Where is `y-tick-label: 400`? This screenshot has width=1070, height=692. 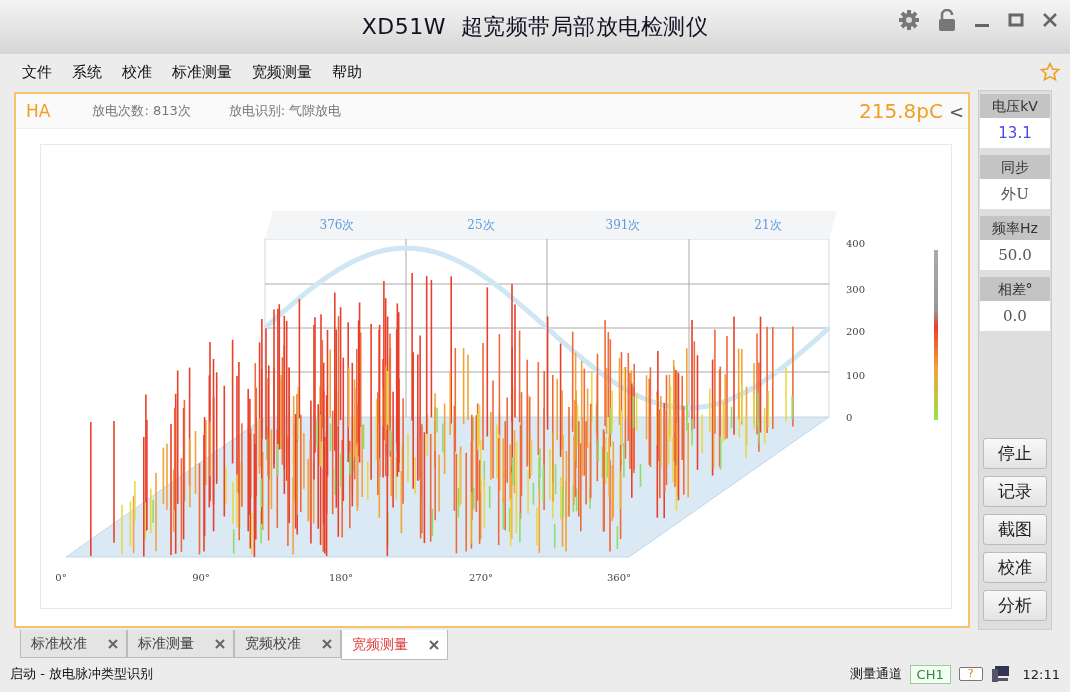
y-tick-label: 400 is located at coordinates (856, 243).